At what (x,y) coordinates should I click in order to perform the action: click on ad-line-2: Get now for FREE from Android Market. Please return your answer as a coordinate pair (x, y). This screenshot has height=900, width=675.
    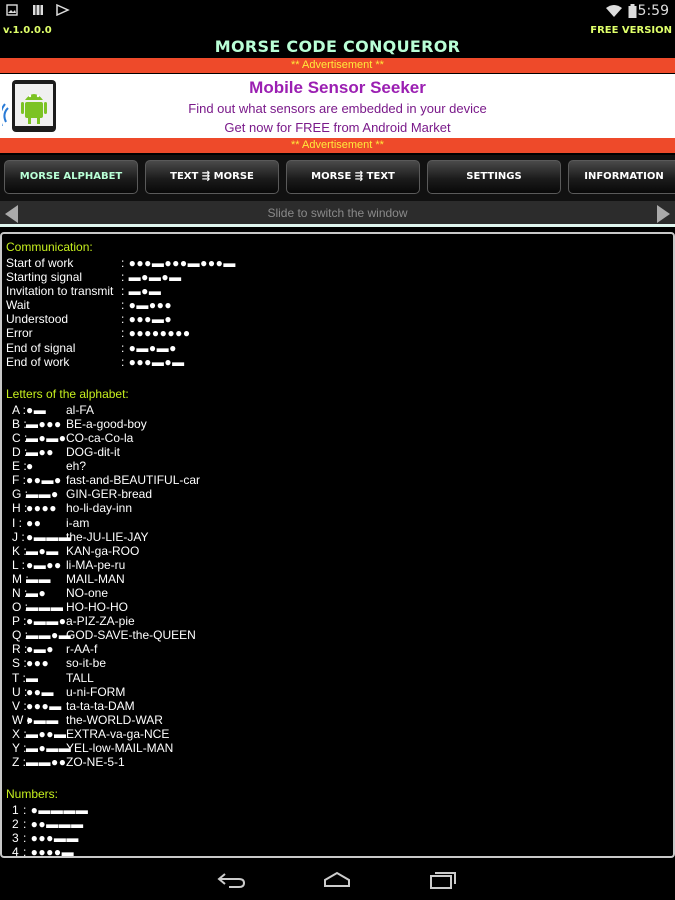
    Looking at the image, I should click on (337, 127).